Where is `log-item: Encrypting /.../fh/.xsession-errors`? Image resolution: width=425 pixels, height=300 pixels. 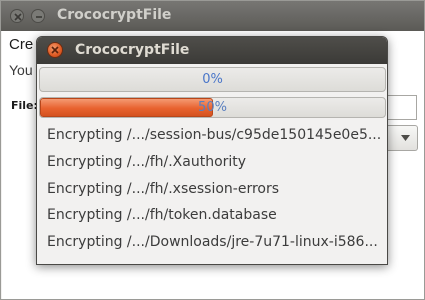 log-item: Encrypting /.../fh/.xsession-errors is located at coordinates (163, 188).